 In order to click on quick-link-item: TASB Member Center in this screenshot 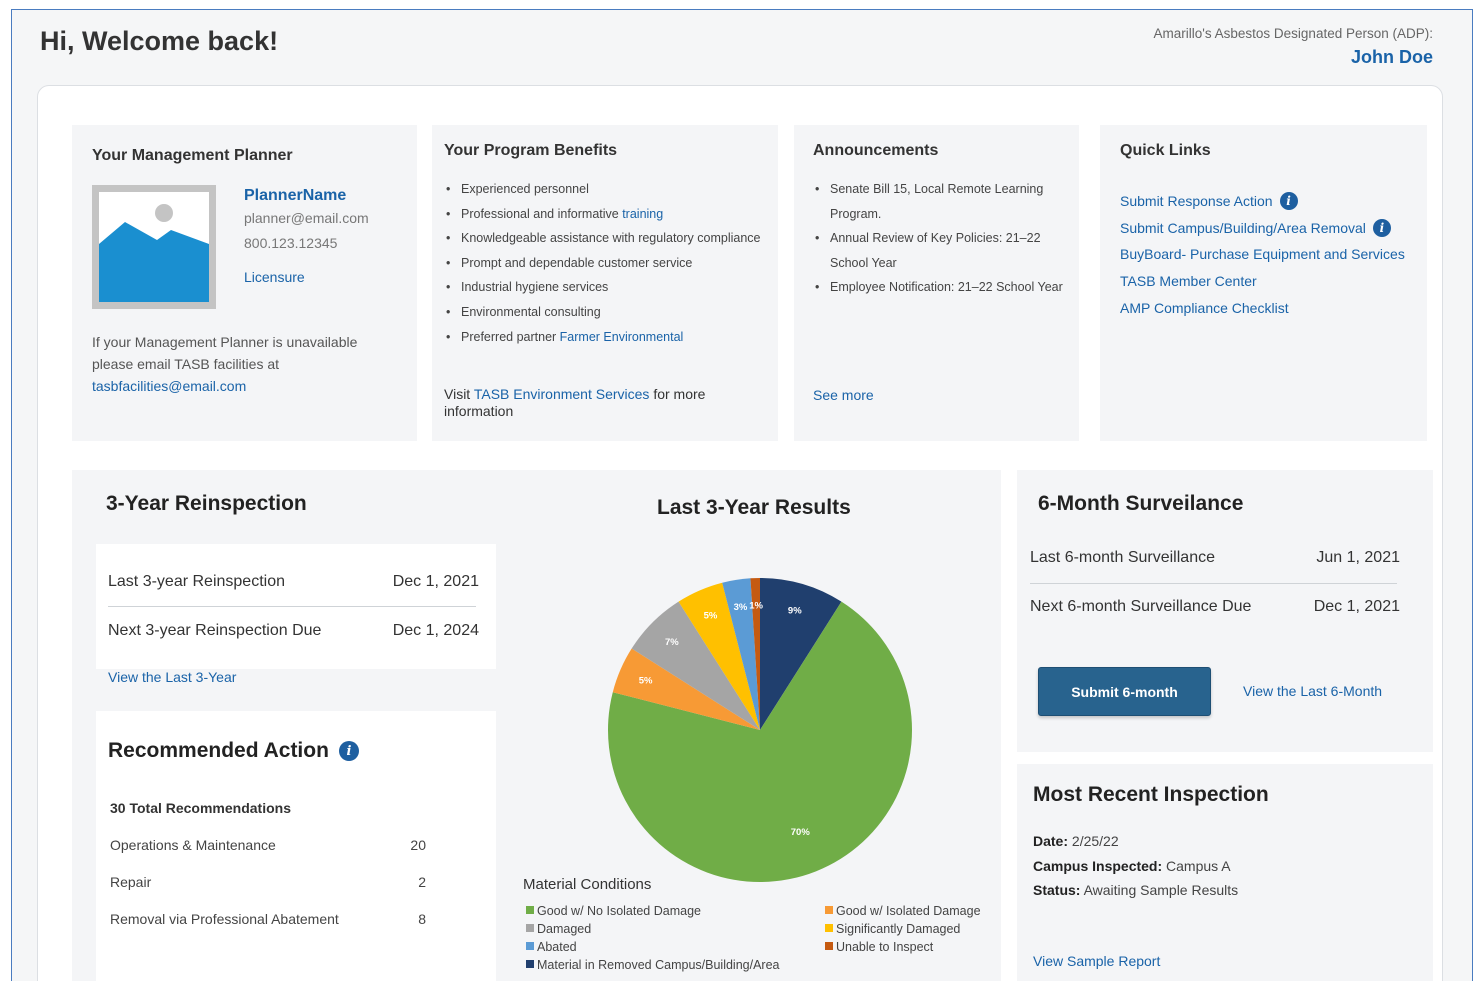, I will do `click(1188, 281)`.